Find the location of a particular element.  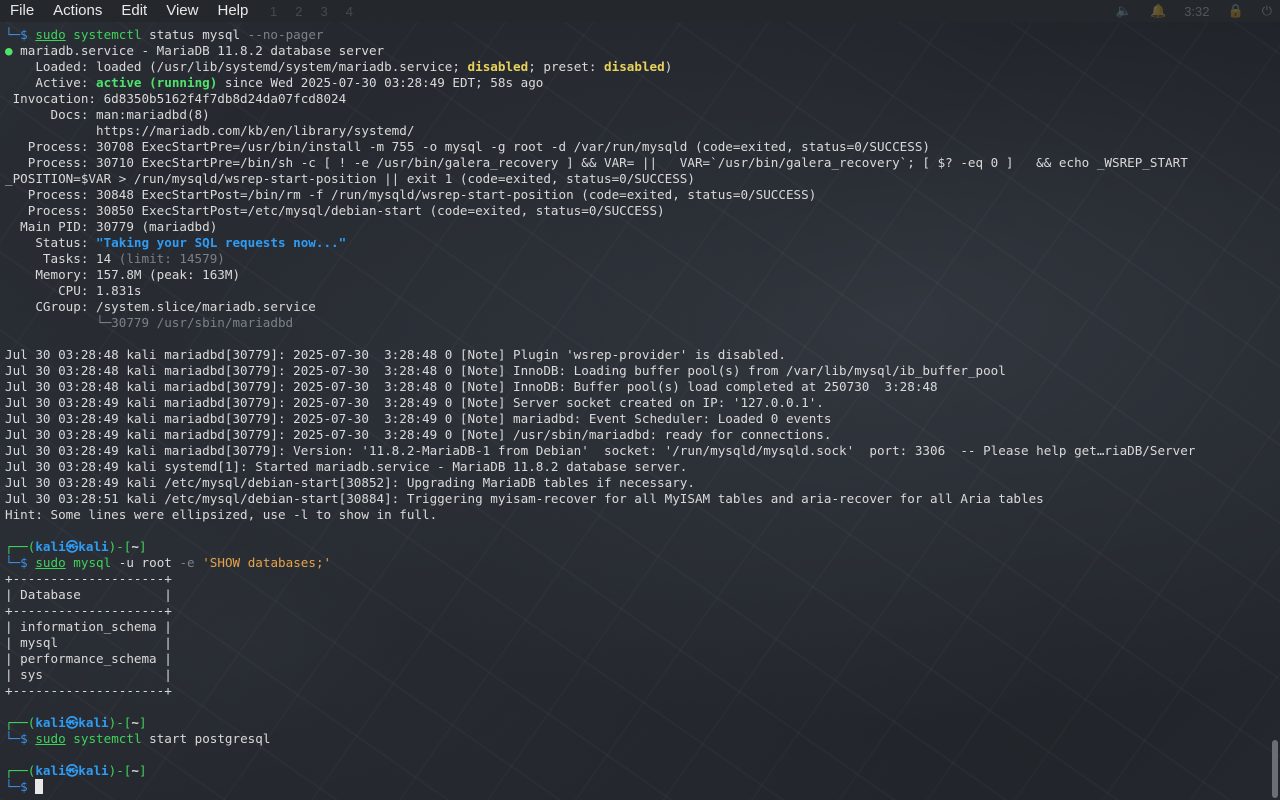

loaded-end: ) is located at coordinates (668, 66).